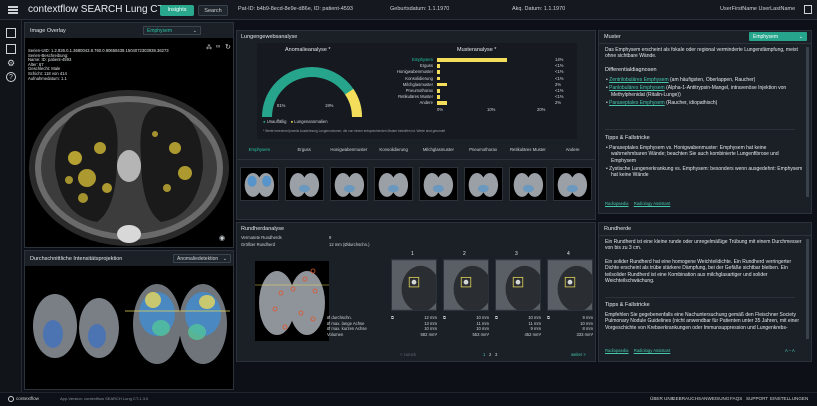 The image size is (817, 406). I want to click on rundherde-radiopaedia-link: Radiopaedia, so click(617, 350).